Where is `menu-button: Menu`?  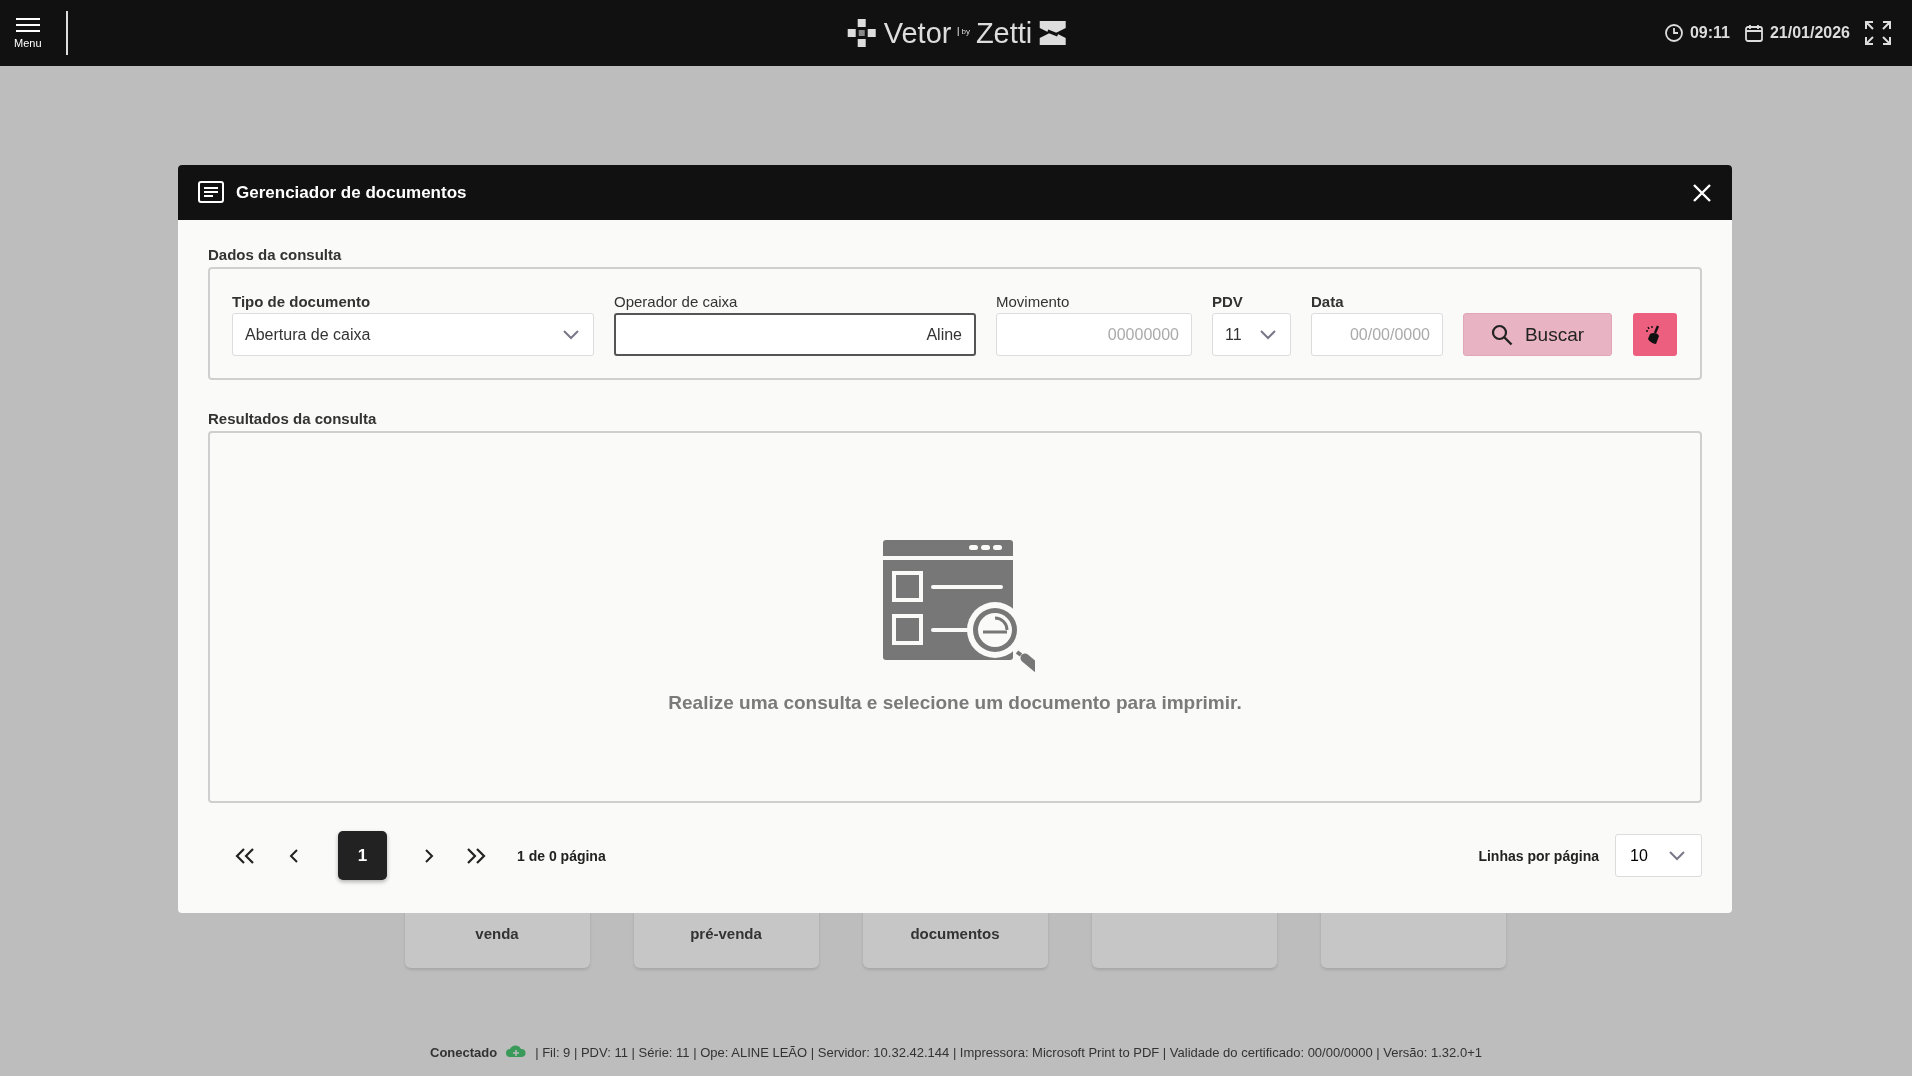 menu-button: Menu is located at coordinates (28, 33).